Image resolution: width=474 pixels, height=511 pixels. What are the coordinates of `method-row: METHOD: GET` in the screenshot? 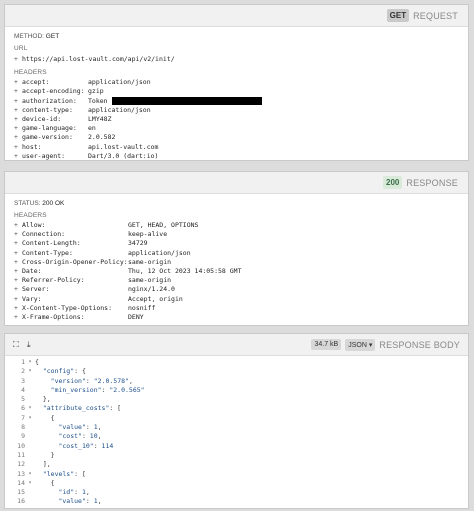 It's located at (236, 36).